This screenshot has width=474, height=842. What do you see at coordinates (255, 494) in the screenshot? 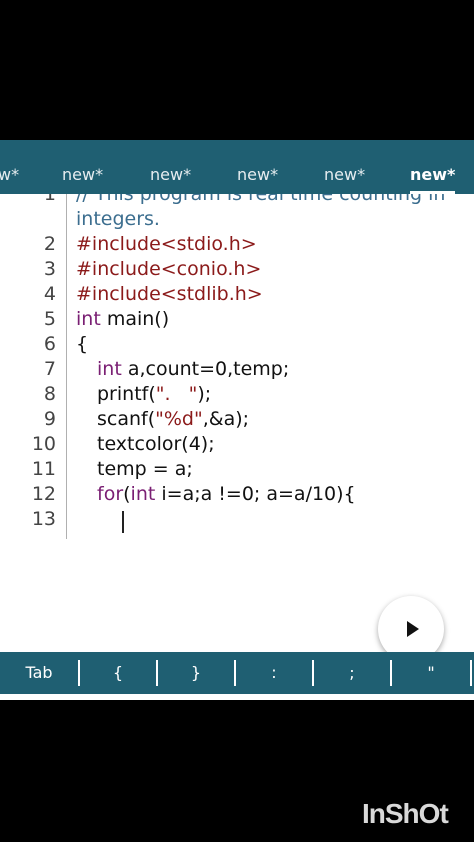
I see `code-rest: i=a;a !=0; a=a/10){` at bounding box center [255, 494].